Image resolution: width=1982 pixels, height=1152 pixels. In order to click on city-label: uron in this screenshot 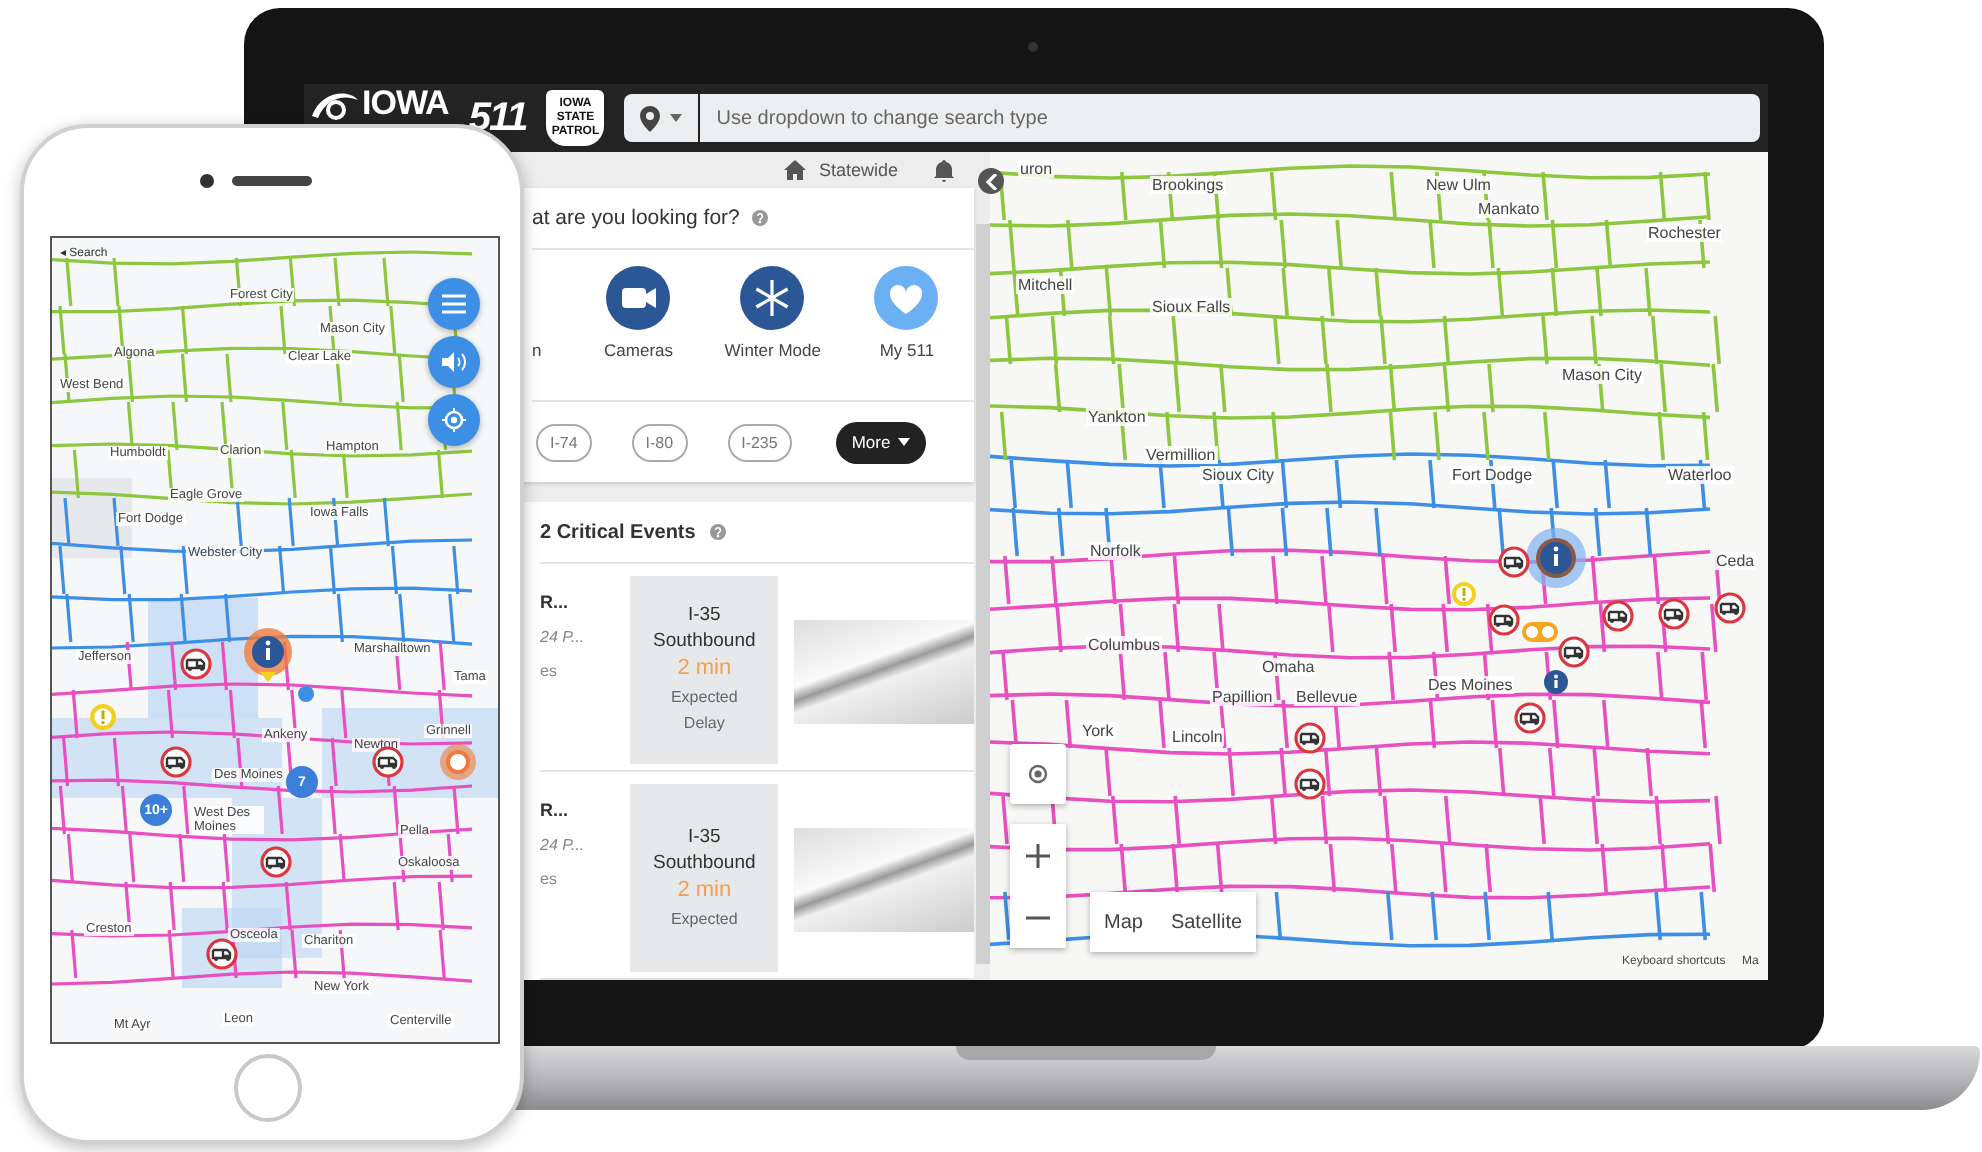, I will do `click(1036, 169)`.